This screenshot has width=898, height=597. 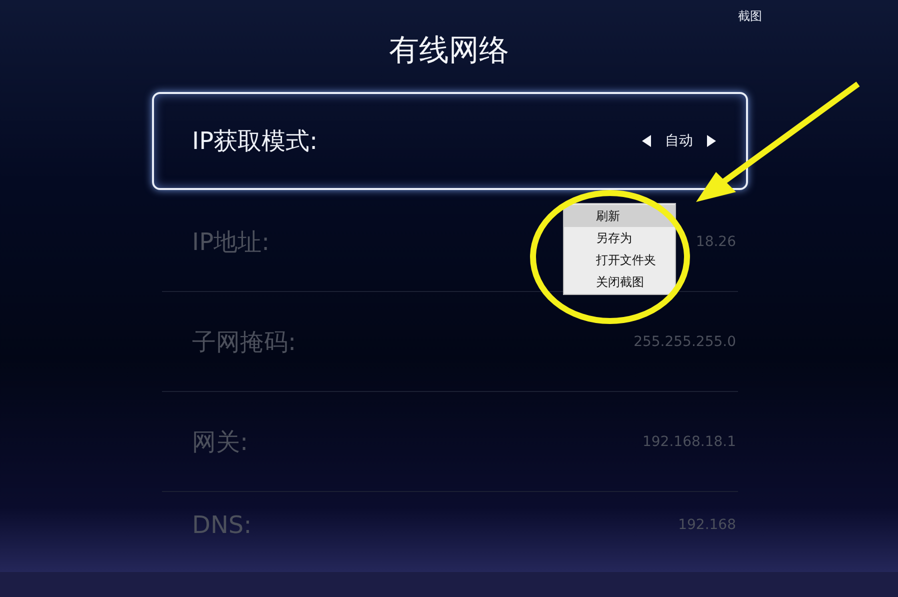 What do you see at coordinates (619, 238) in the screenshot?
I see `menu-item: 另存为` at bounding box center [619, 238].